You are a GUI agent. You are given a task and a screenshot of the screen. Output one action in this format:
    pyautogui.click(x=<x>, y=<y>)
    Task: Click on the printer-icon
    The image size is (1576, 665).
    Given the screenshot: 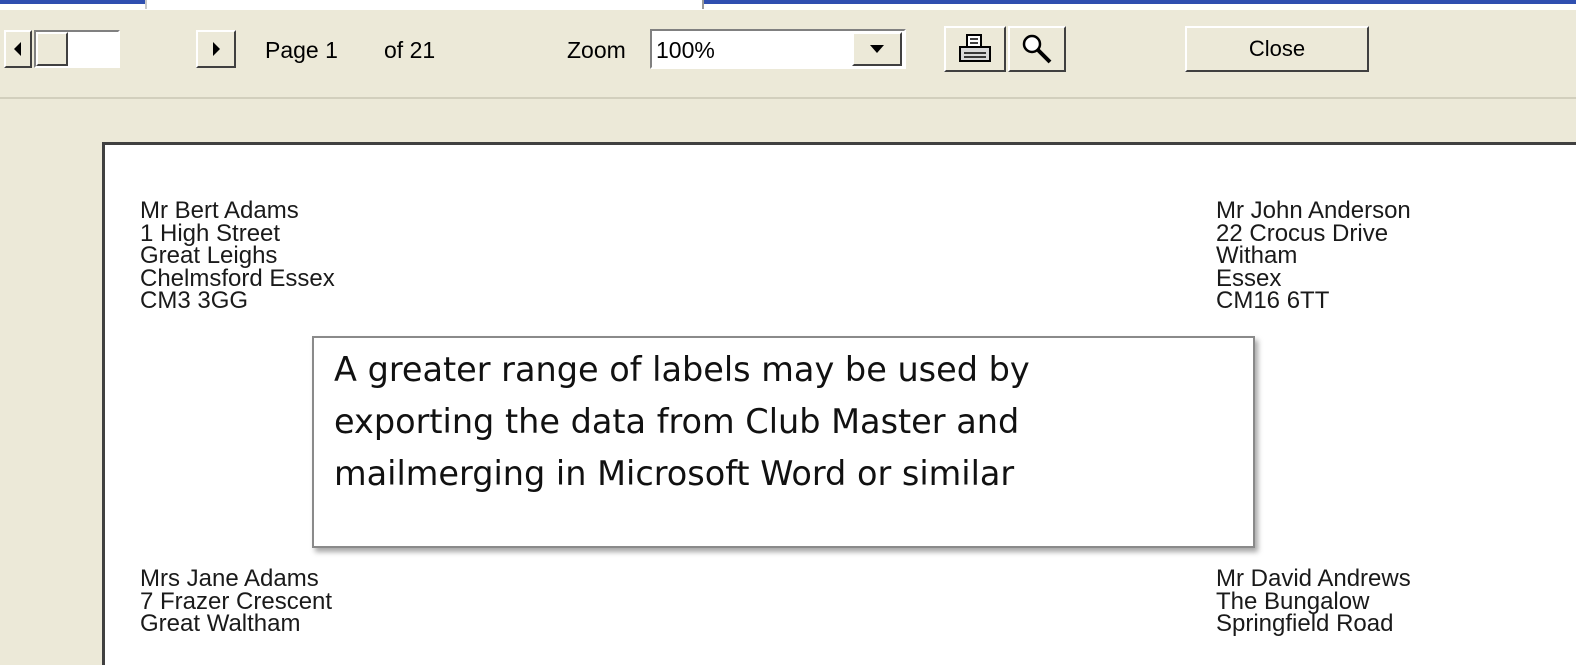 What is the action you would take?
    pyautogui.click(x=975, y=48)
    